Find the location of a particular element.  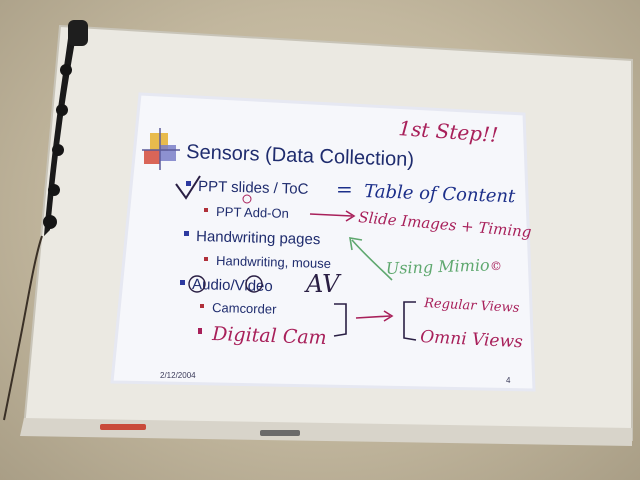

ink-bullet-dot is located at coordinates (200, 331).